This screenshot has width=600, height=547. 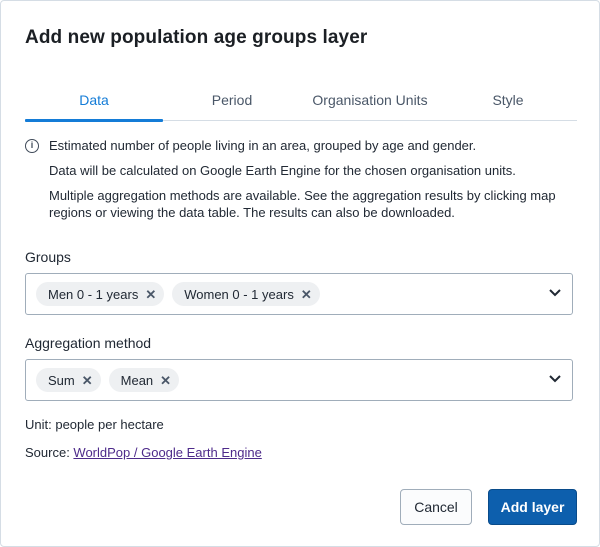 I want to click on groups-select: Men 0 - 1 years ✕ Women 0 - 1 years ✕, so click(x=299, y=294).